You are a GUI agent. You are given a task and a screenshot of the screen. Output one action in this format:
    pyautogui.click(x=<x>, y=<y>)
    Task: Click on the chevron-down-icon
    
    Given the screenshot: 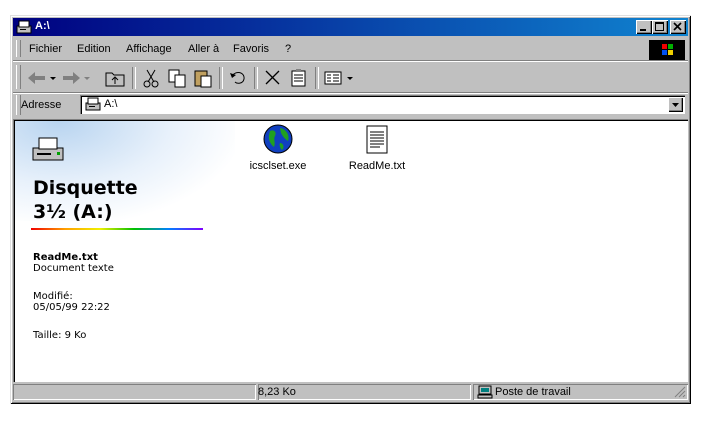 What is the action you would take?
    pyautogui.click(x=675, y=105)
    